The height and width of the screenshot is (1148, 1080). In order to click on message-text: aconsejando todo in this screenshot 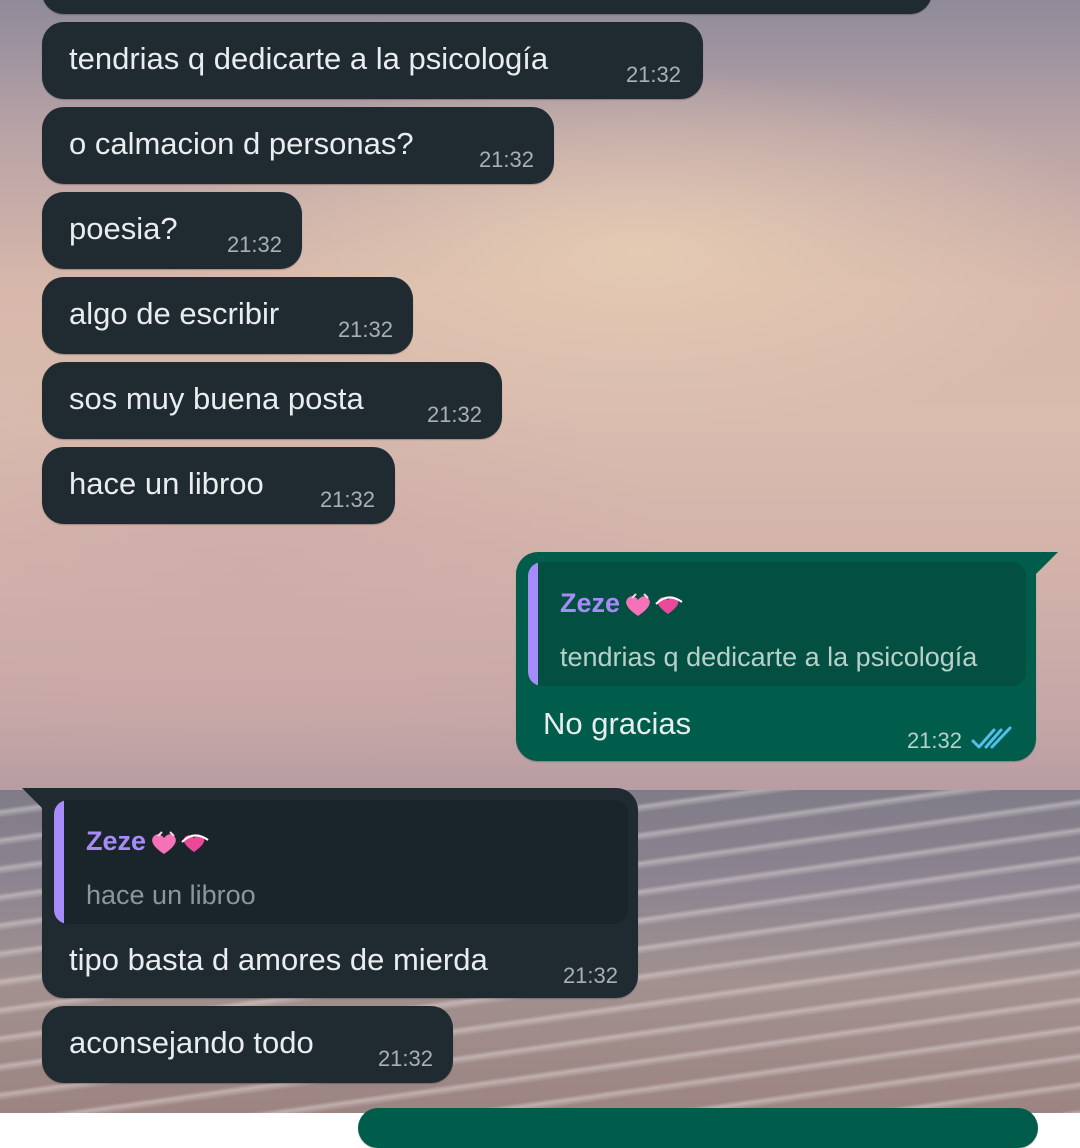, I will do `click(191, 1042)`.